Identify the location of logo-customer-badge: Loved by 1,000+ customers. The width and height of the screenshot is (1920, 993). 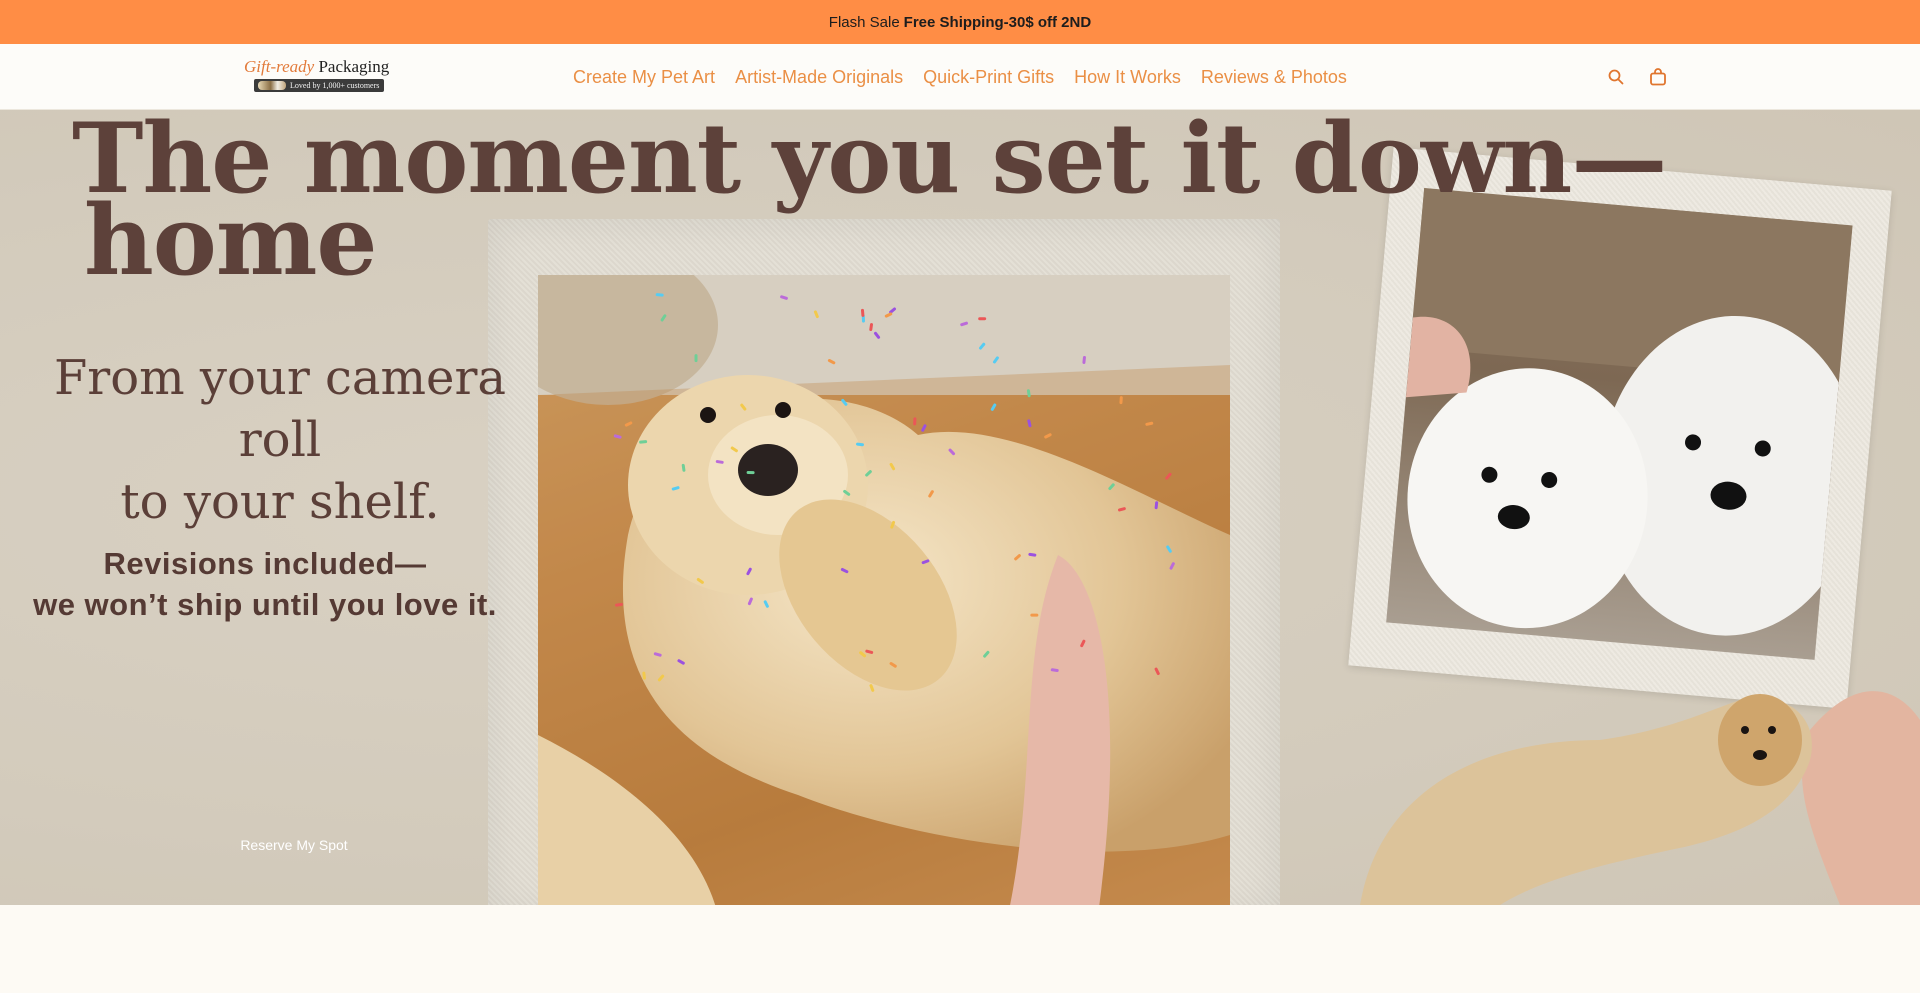
(319, 85).